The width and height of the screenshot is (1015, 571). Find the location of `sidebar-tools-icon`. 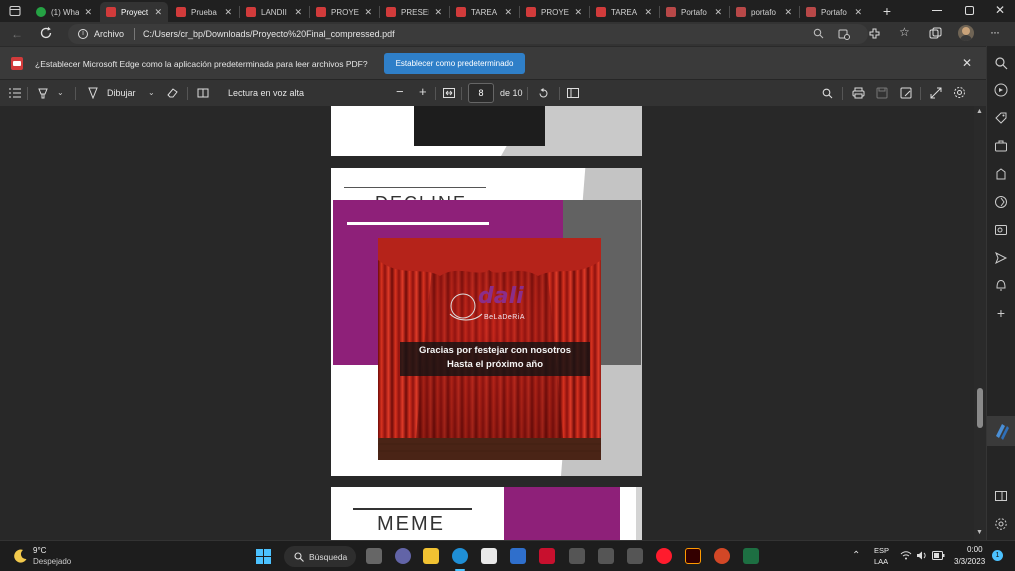

sidebar-tools-icon is located at coordinates (1001, 146).